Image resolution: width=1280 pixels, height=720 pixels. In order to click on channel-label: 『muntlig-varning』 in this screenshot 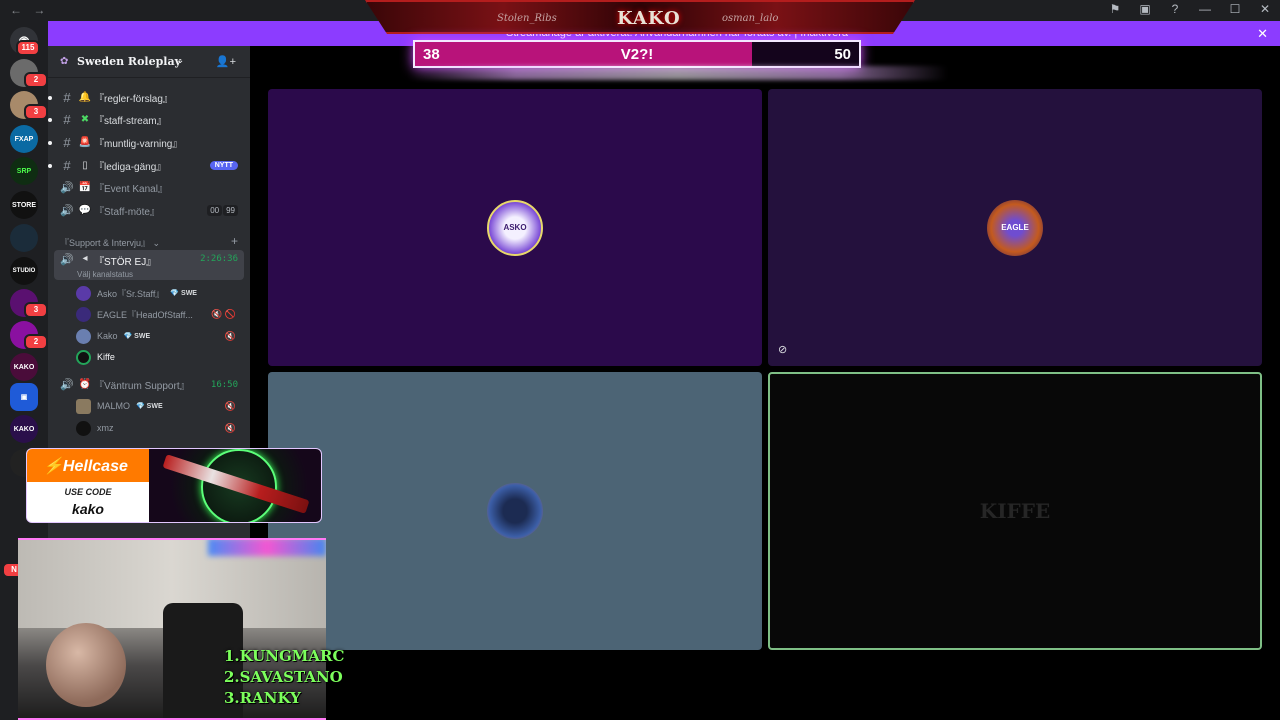, I will do `click(138, 144)`.